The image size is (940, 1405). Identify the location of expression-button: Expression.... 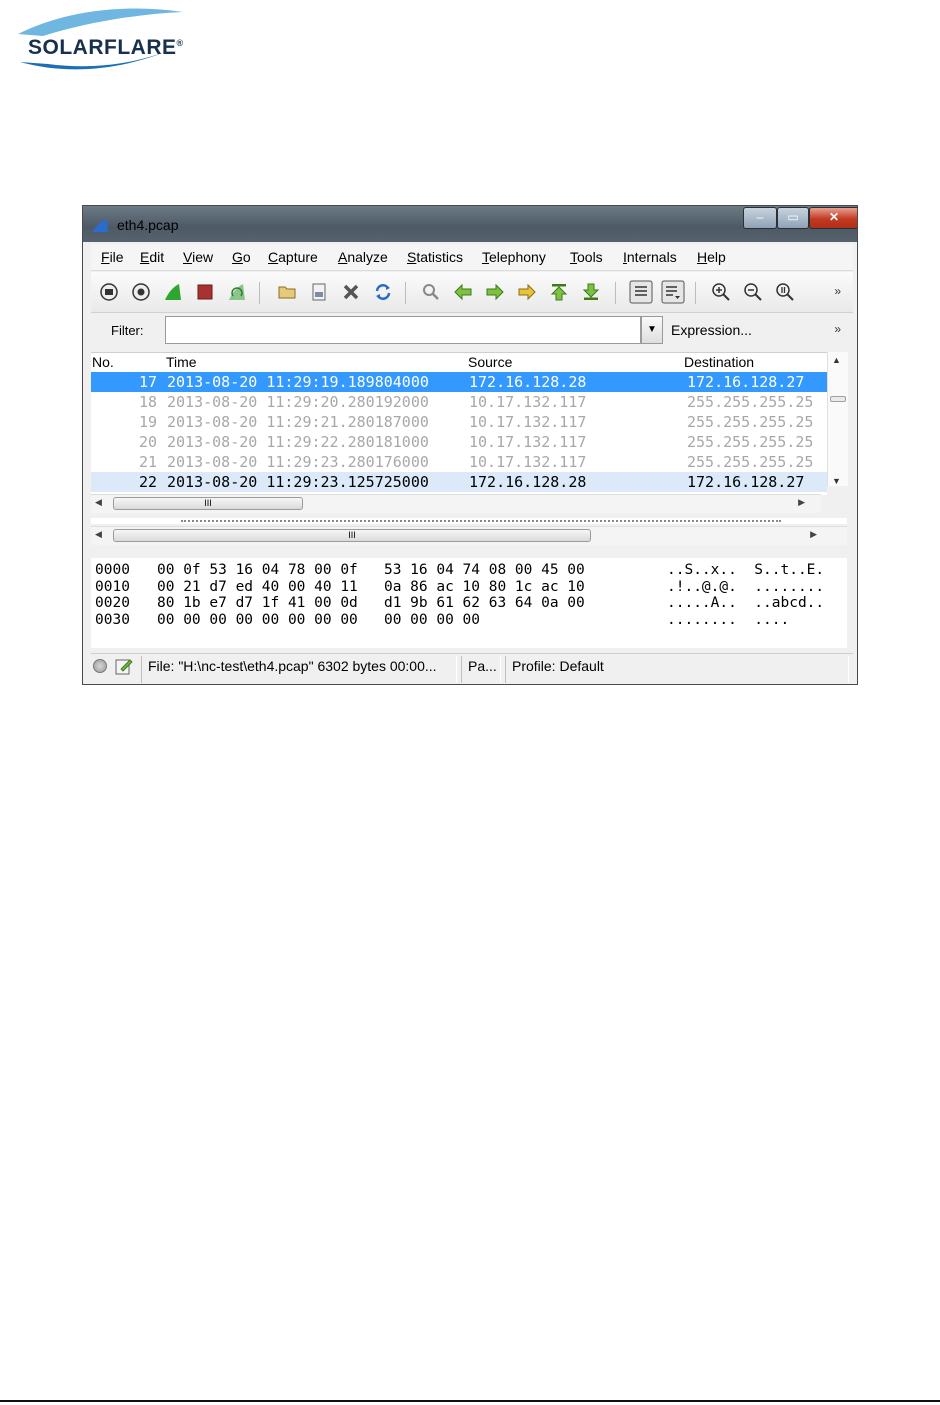
(711, 330).